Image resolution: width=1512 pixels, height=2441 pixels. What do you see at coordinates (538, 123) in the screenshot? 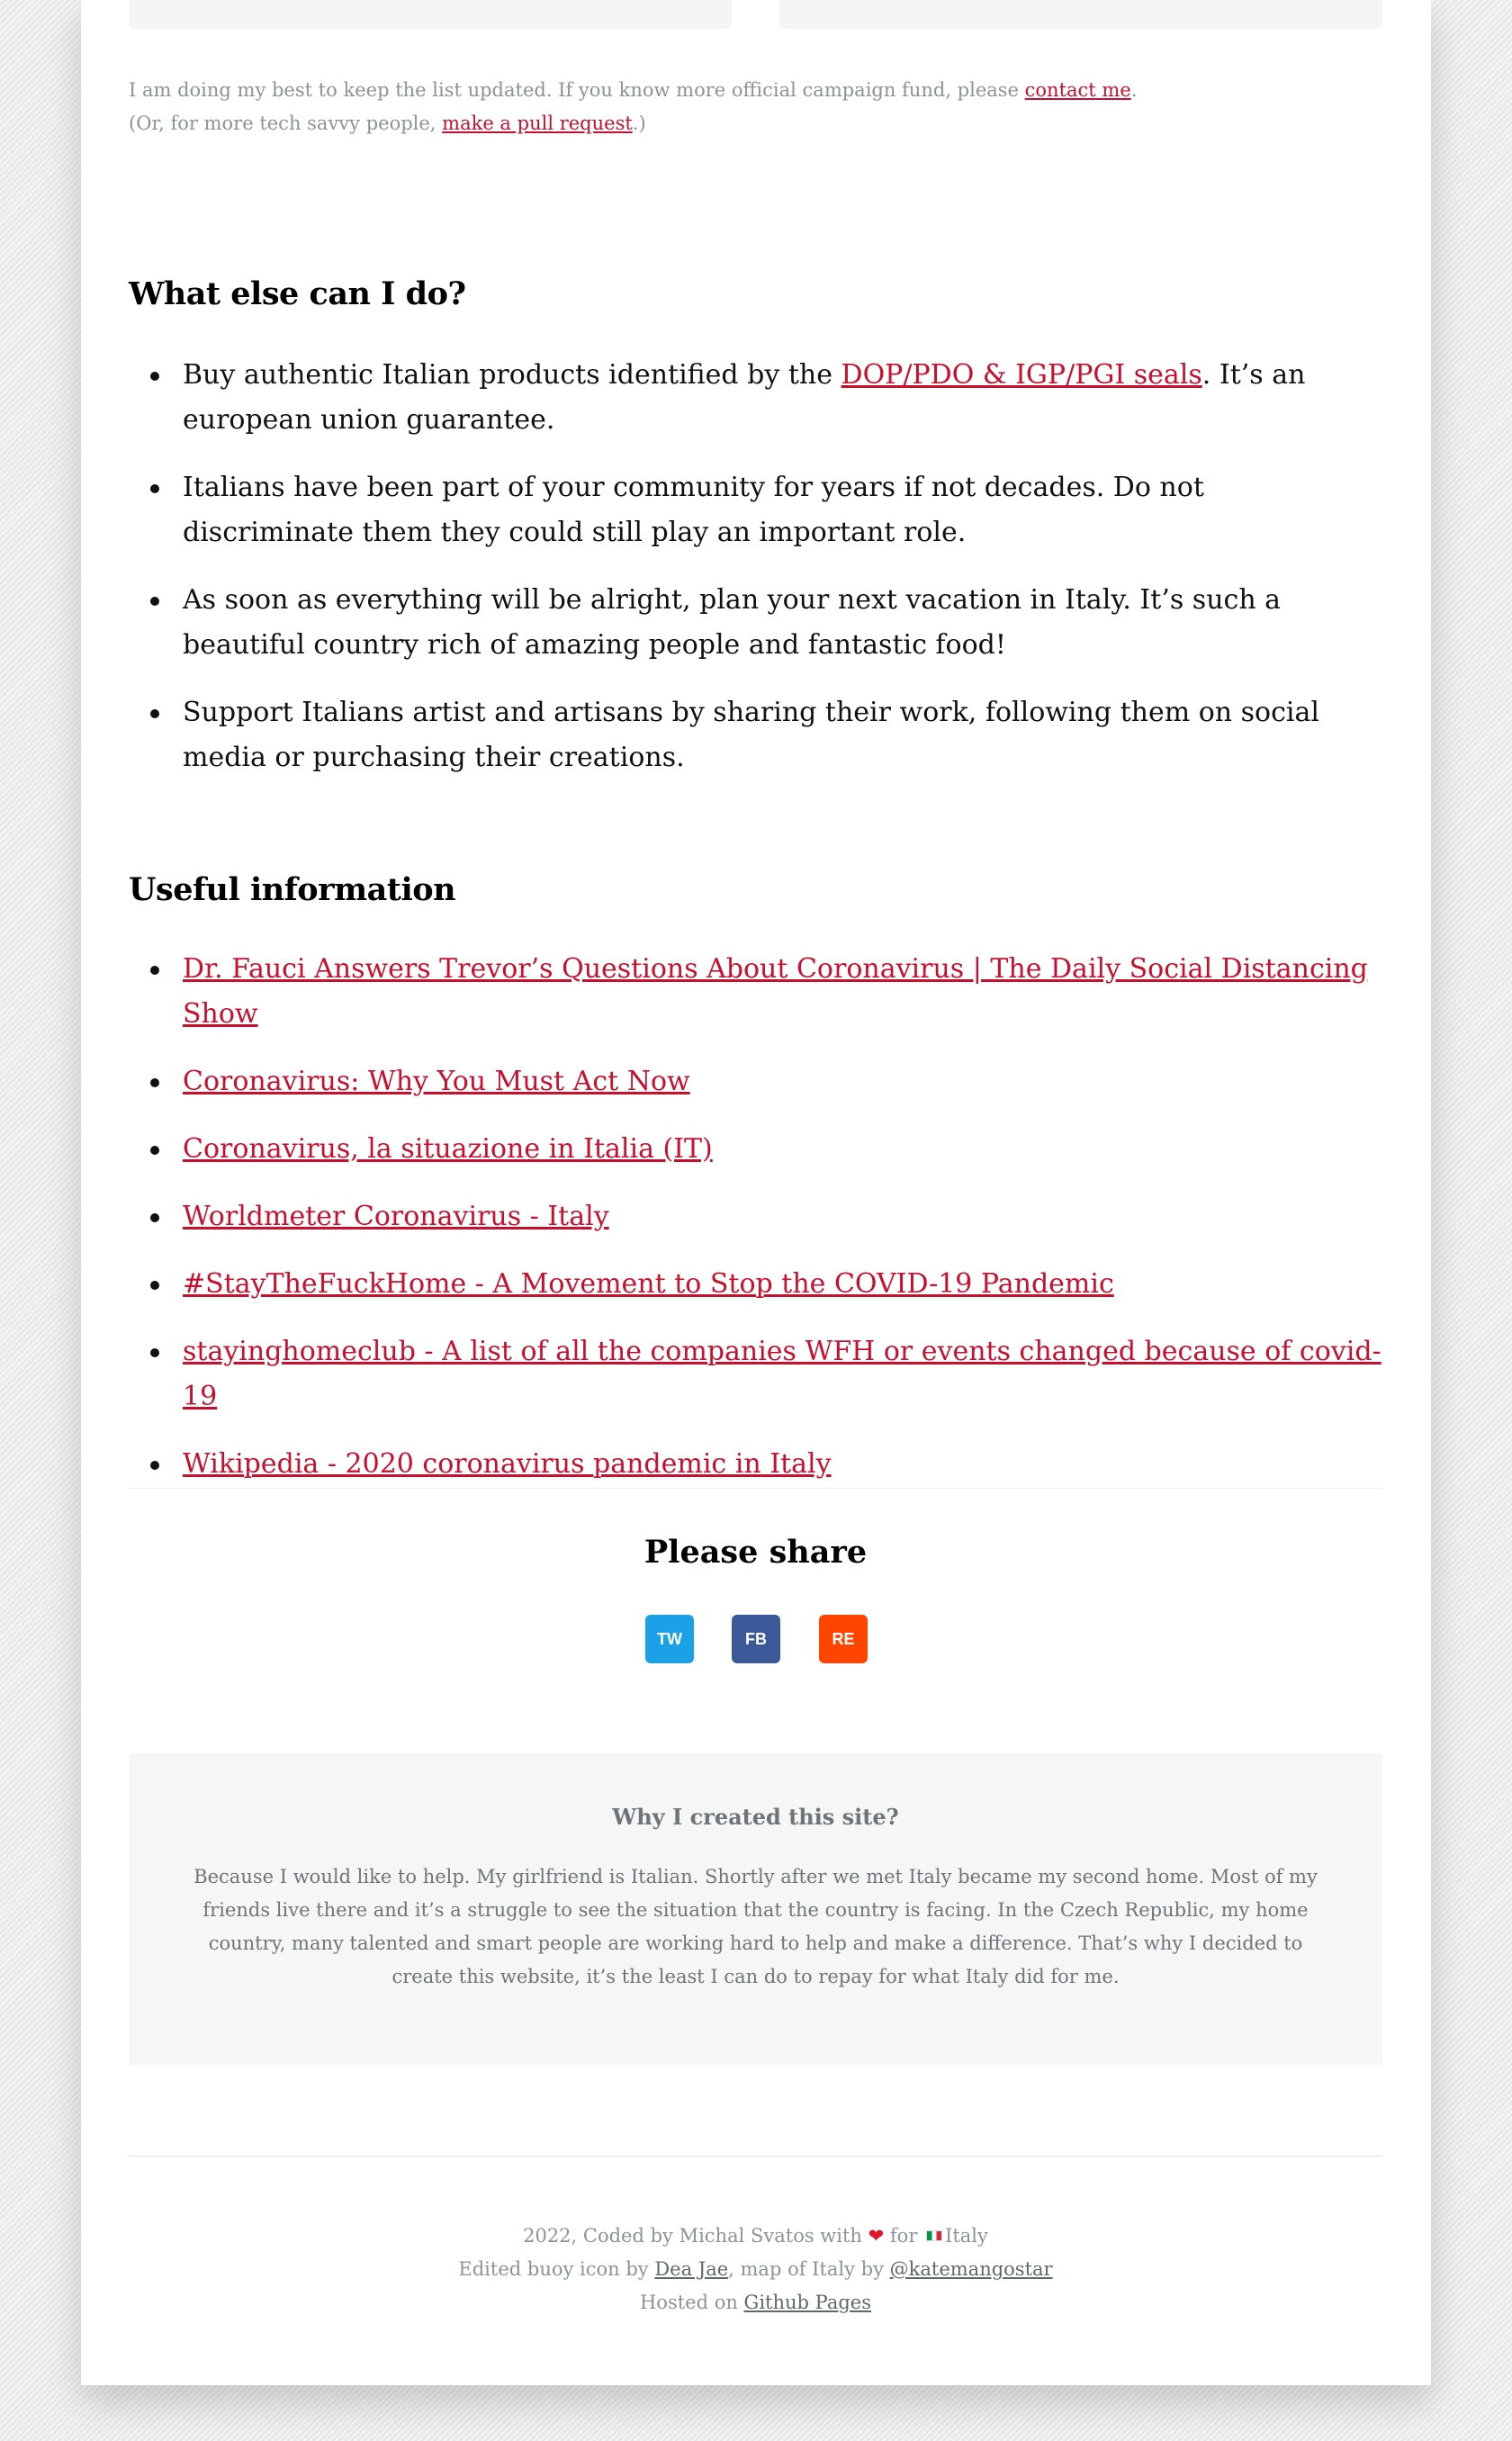
I see `pull-request-link: make a pull request` at bounding box center [538, 123].